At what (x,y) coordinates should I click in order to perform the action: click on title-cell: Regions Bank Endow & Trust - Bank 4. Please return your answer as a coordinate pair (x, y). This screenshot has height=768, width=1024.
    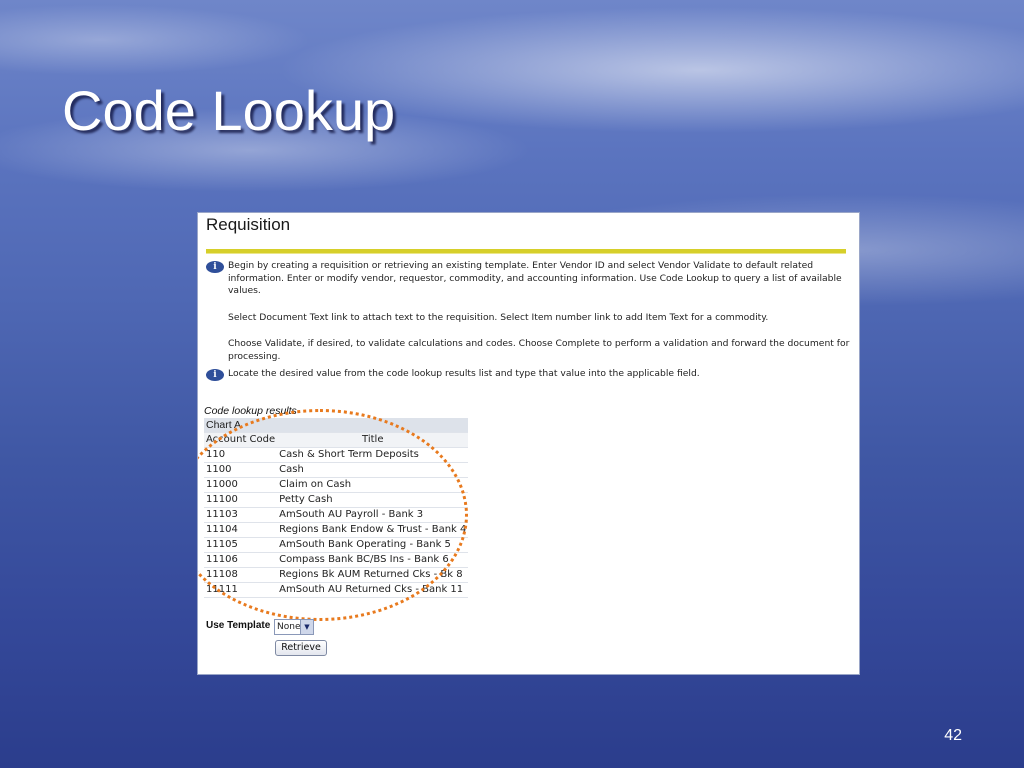
    Looking at the image, I should click on (373, 530).